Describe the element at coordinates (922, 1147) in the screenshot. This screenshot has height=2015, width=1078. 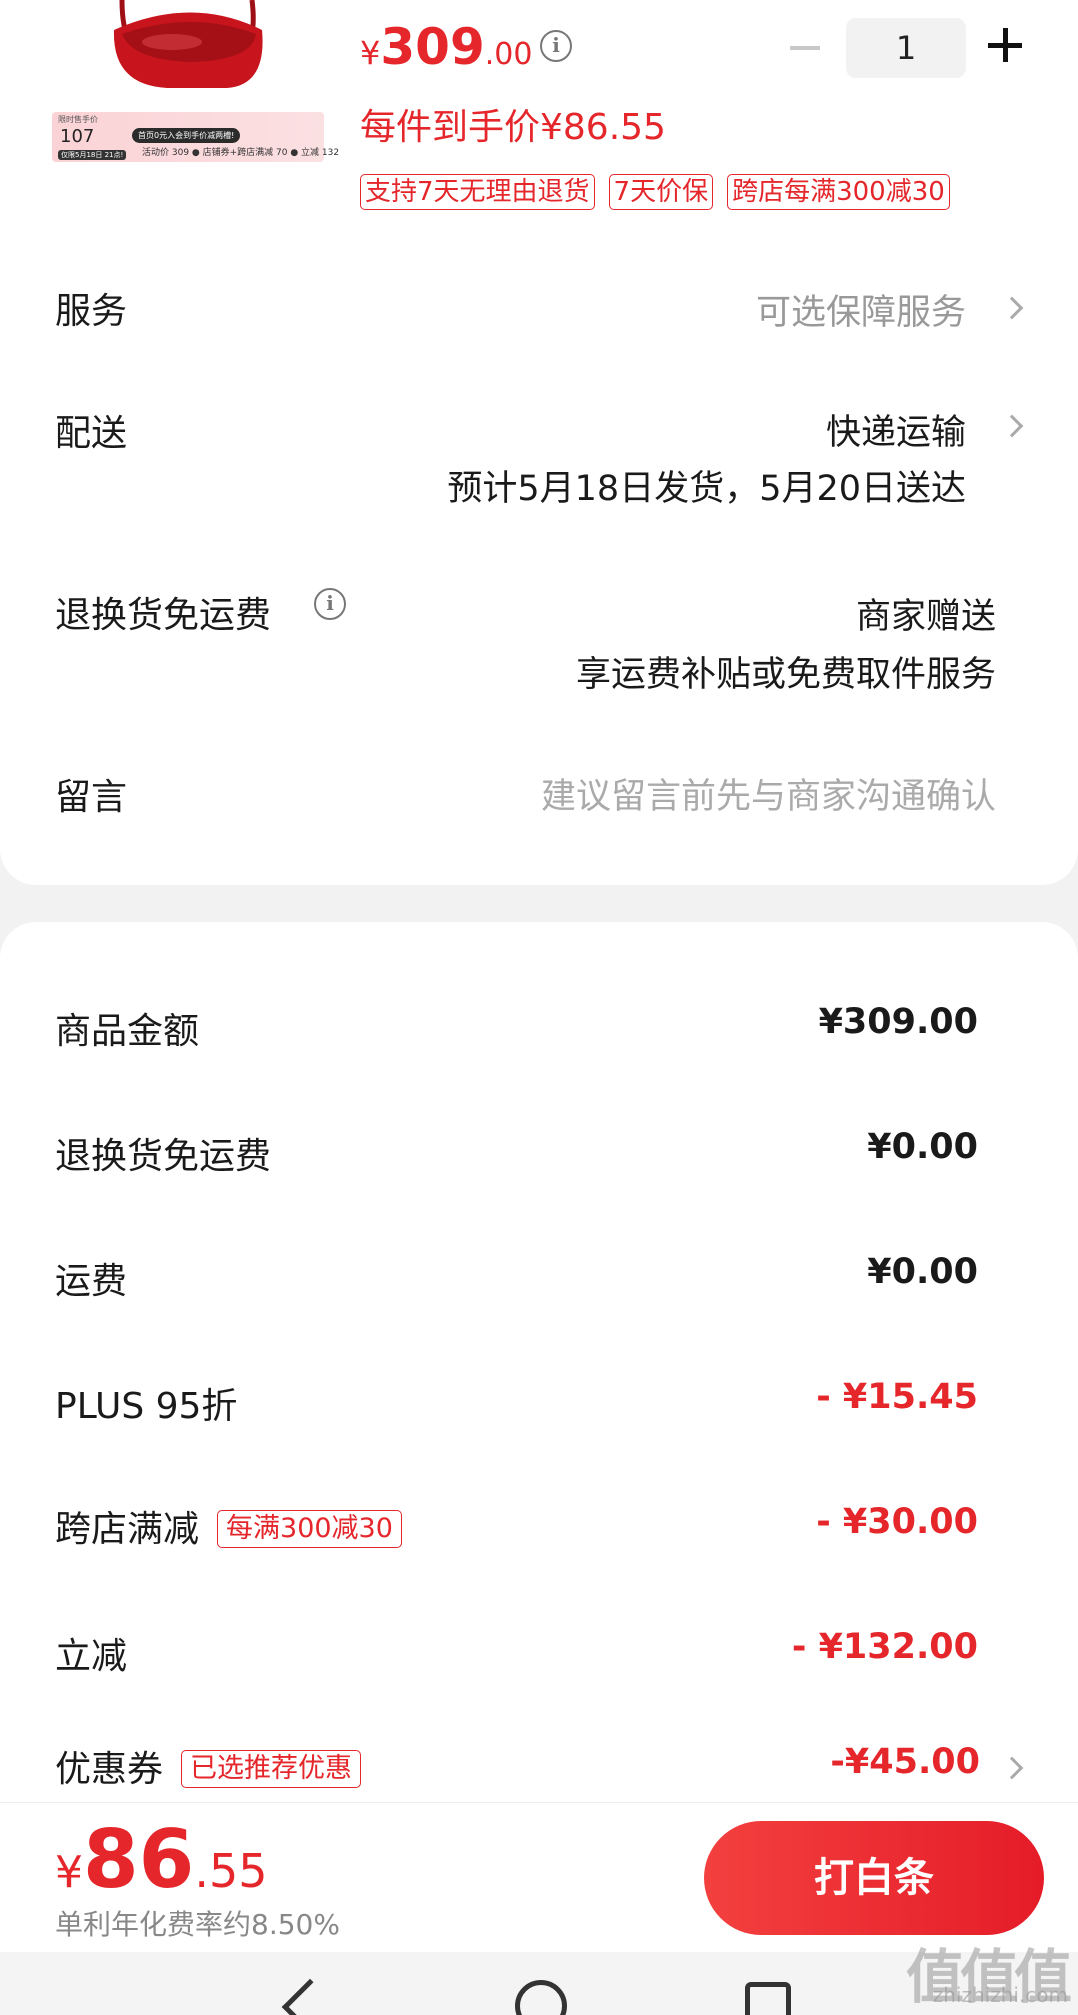
I see `return-fee-value: ¥0.00` at that location.